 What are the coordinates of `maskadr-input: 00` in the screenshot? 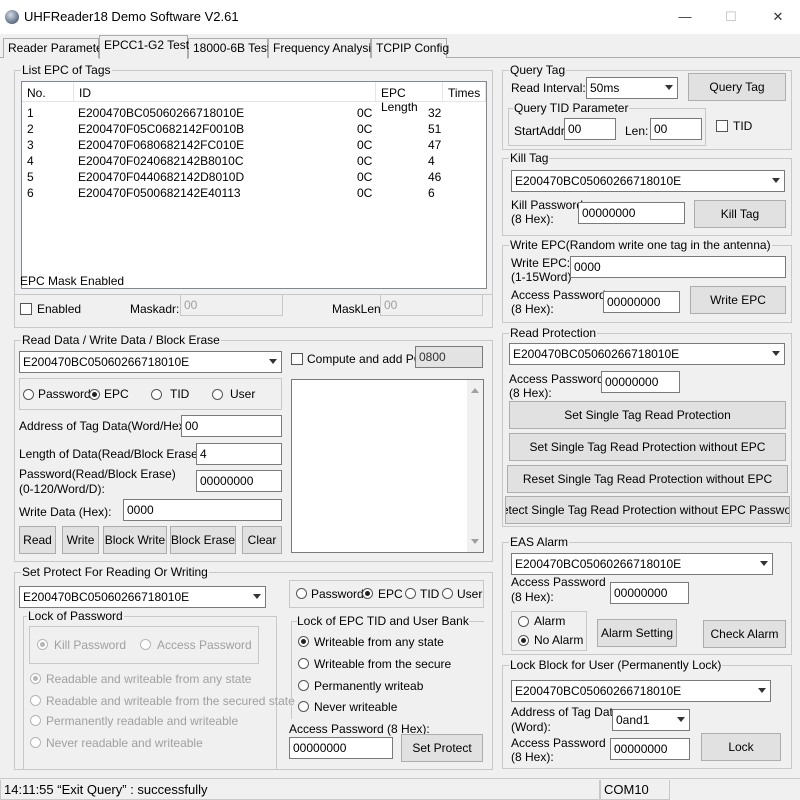 It's located at (231, 305).